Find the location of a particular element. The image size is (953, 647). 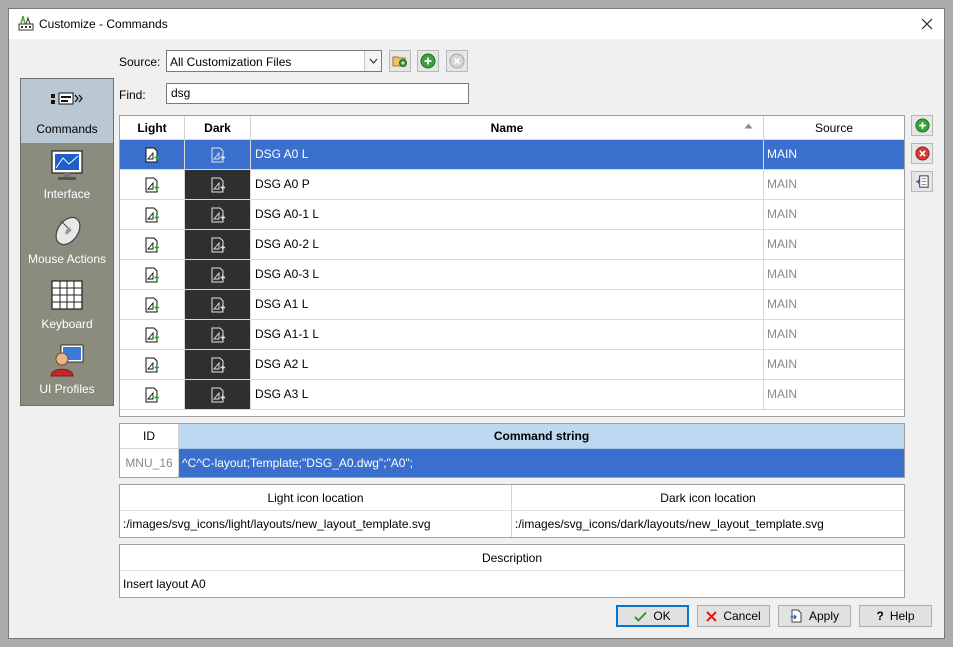

source-dropdown-arrow is located at coordinates (372, 61).